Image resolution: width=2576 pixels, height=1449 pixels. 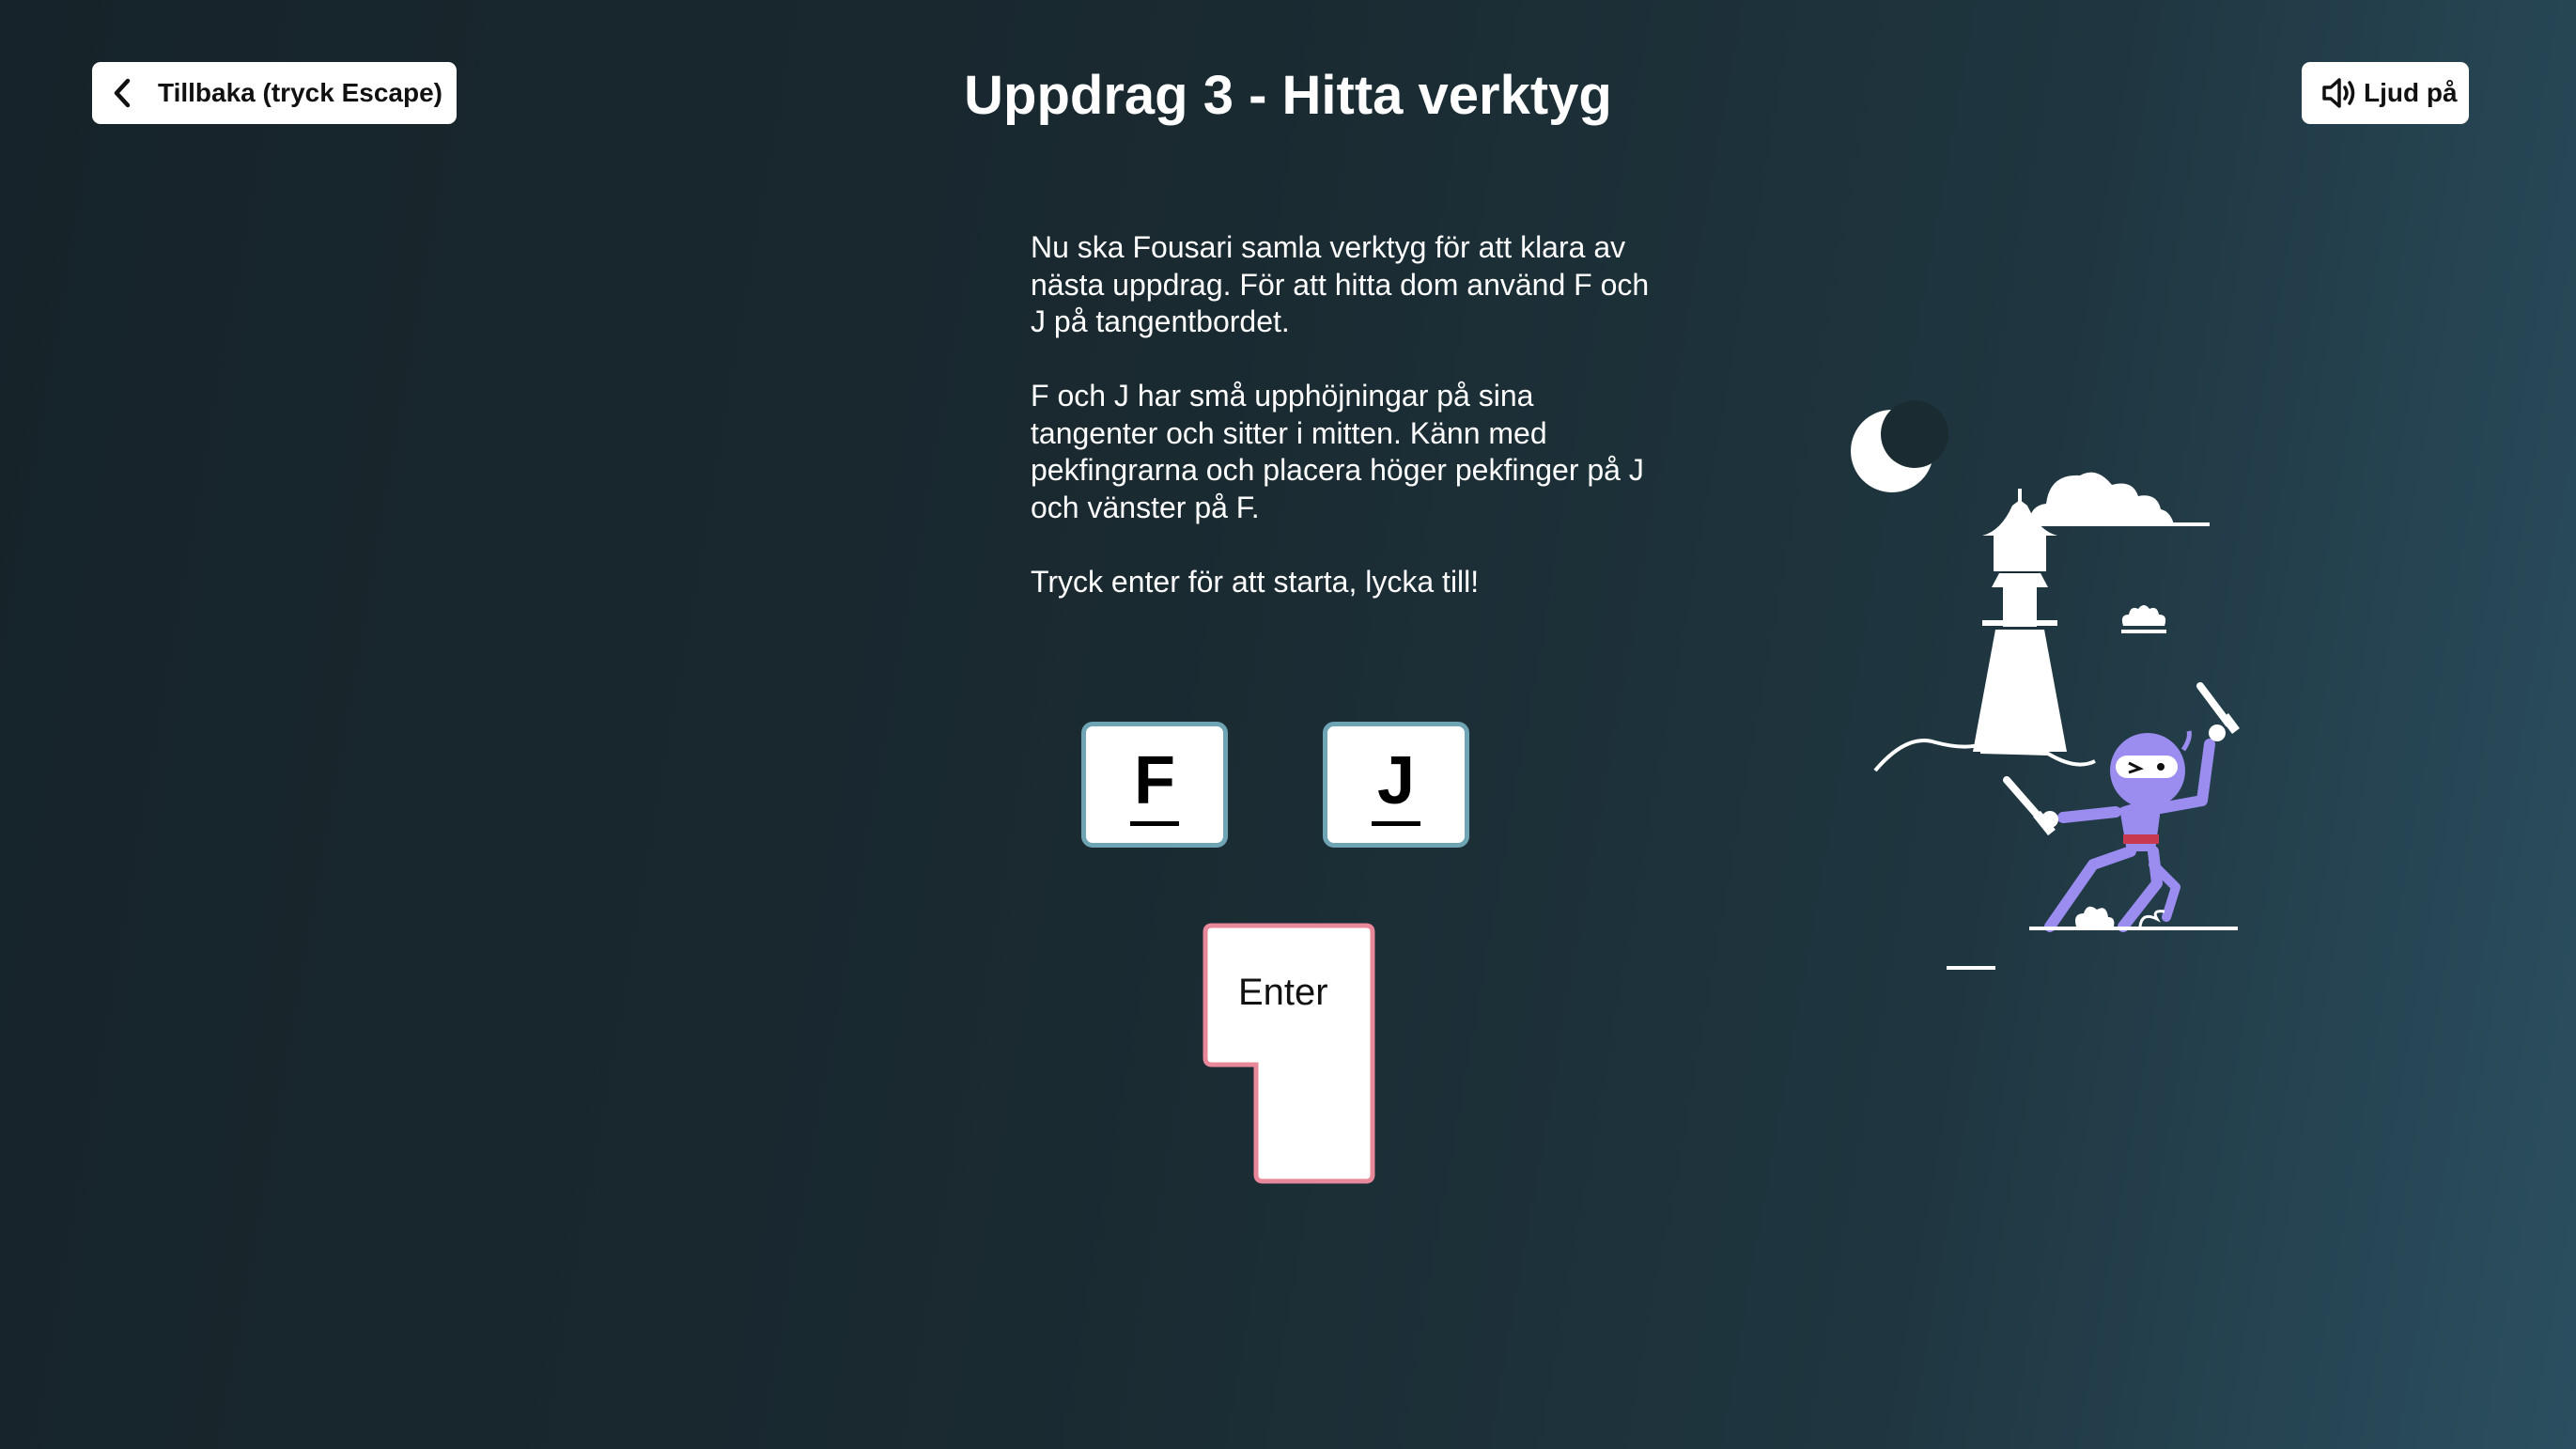 I want to click on sound-toggle-button: Ljud på, so click(x=2386, y=93).